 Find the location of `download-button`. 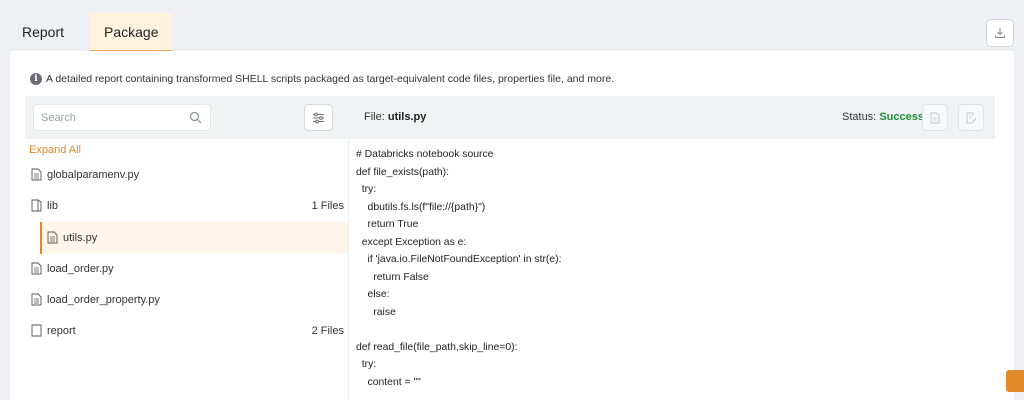

download-button is located at coordinates (1000, 33).